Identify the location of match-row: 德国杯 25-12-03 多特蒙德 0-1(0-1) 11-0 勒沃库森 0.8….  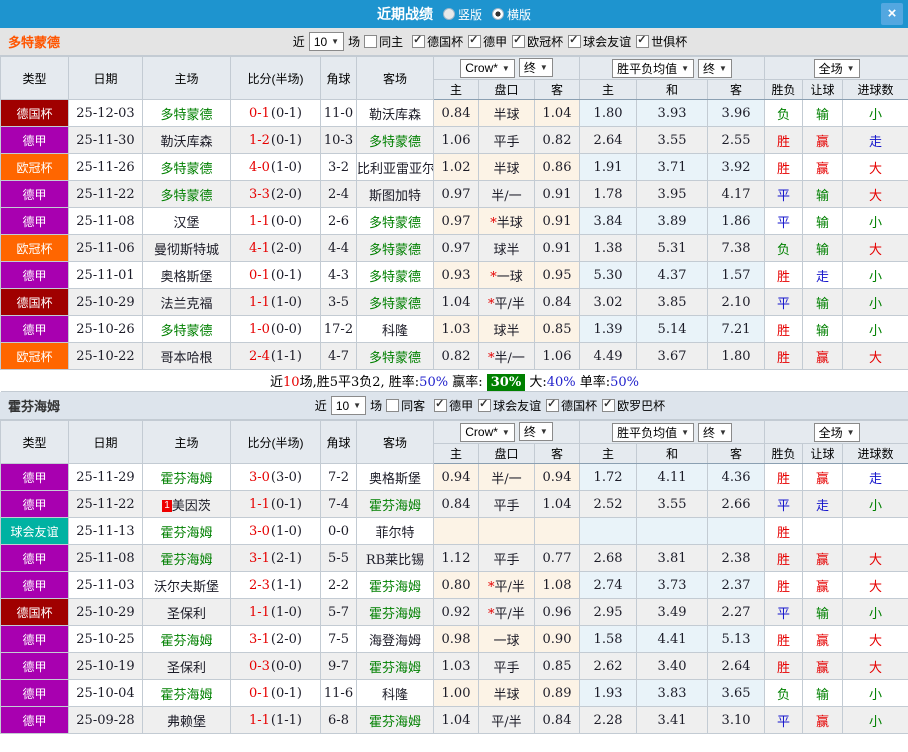
(454, 113).